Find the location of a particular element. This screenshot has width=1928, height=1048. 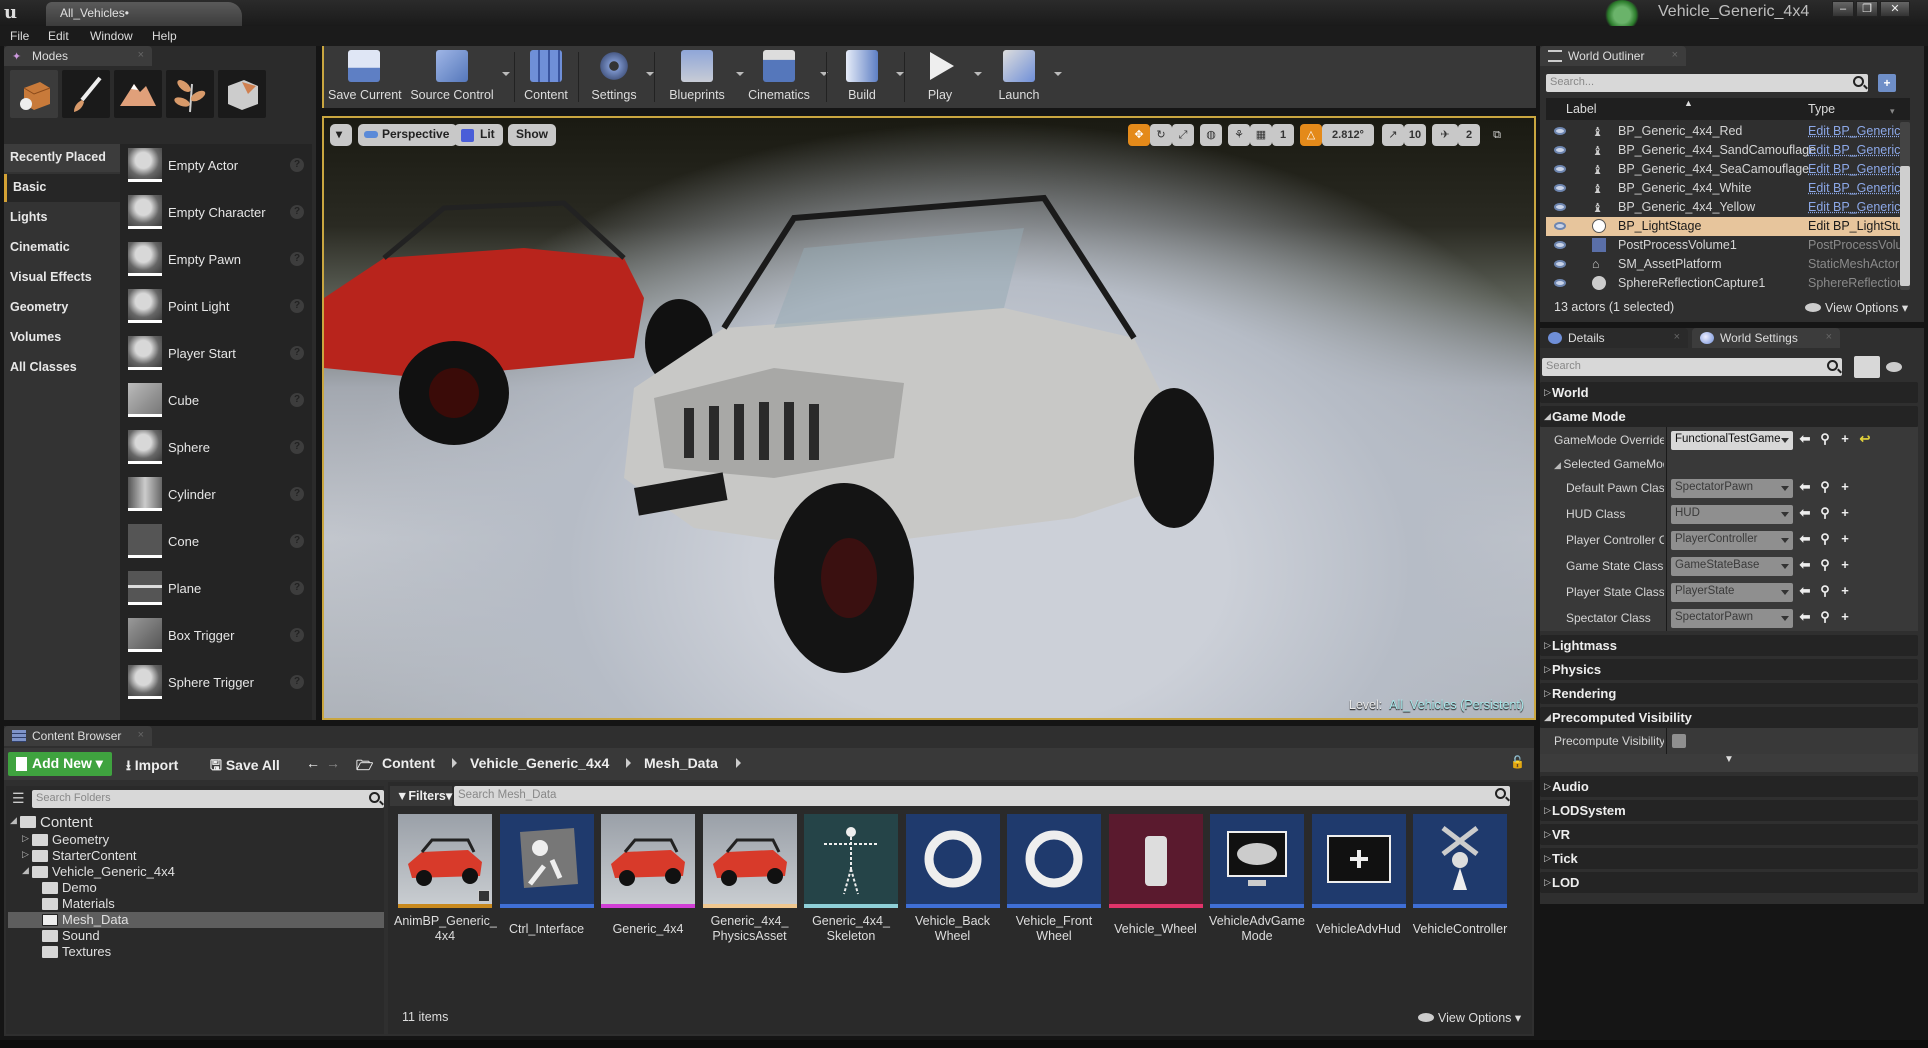

cinematics-button: Cinematics is located at coordinates (785, 77).